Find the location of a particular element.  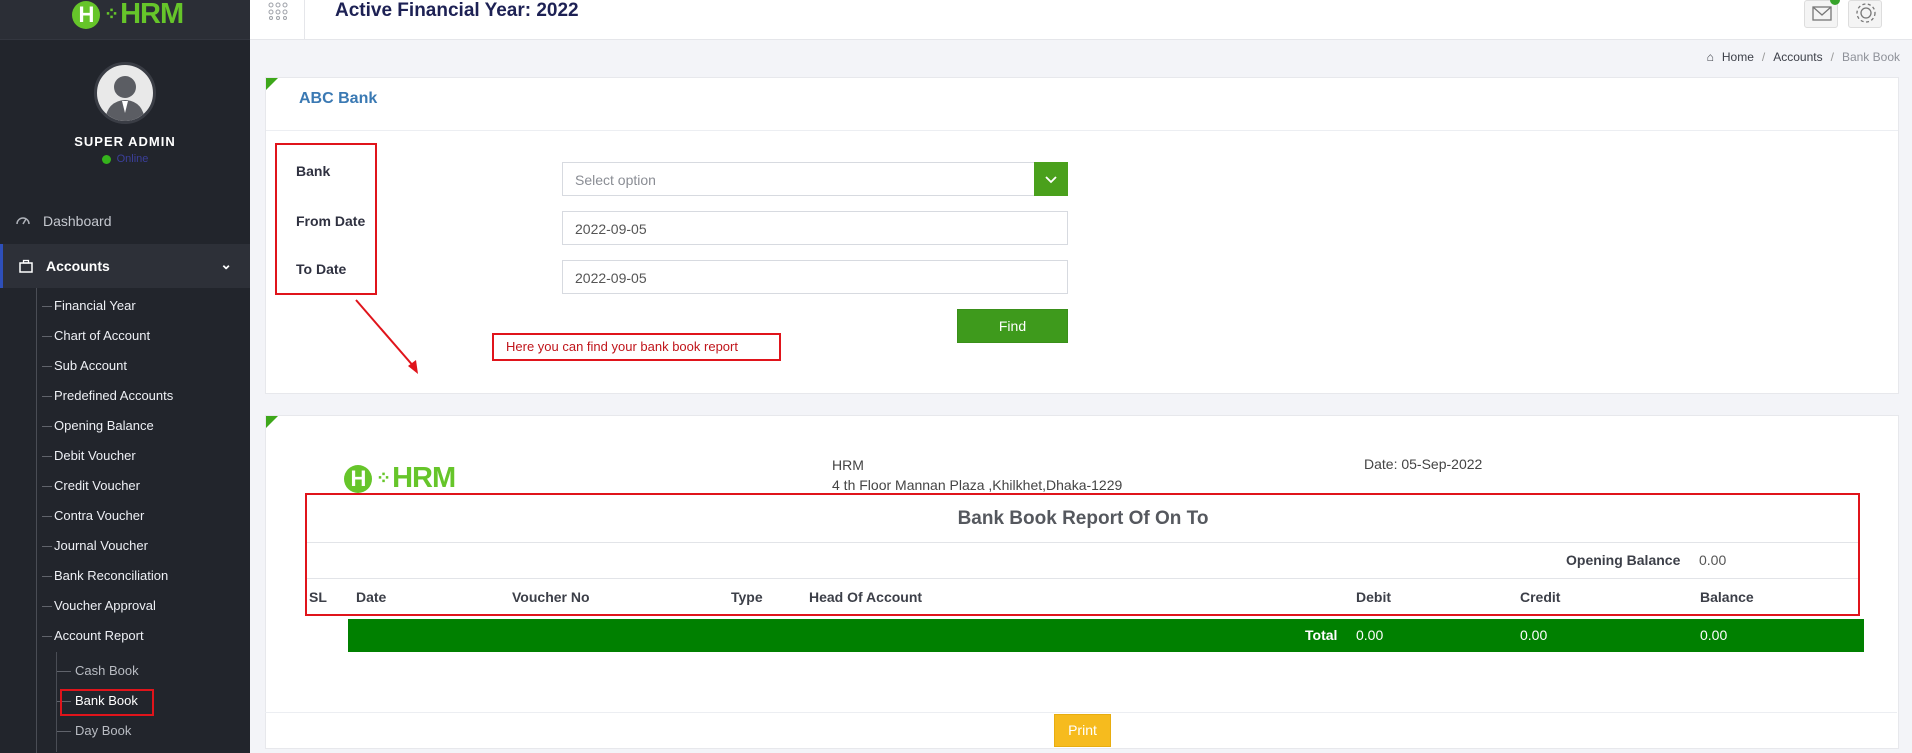

bank-select-dropdown-button is located at coordinates (1051, 179).